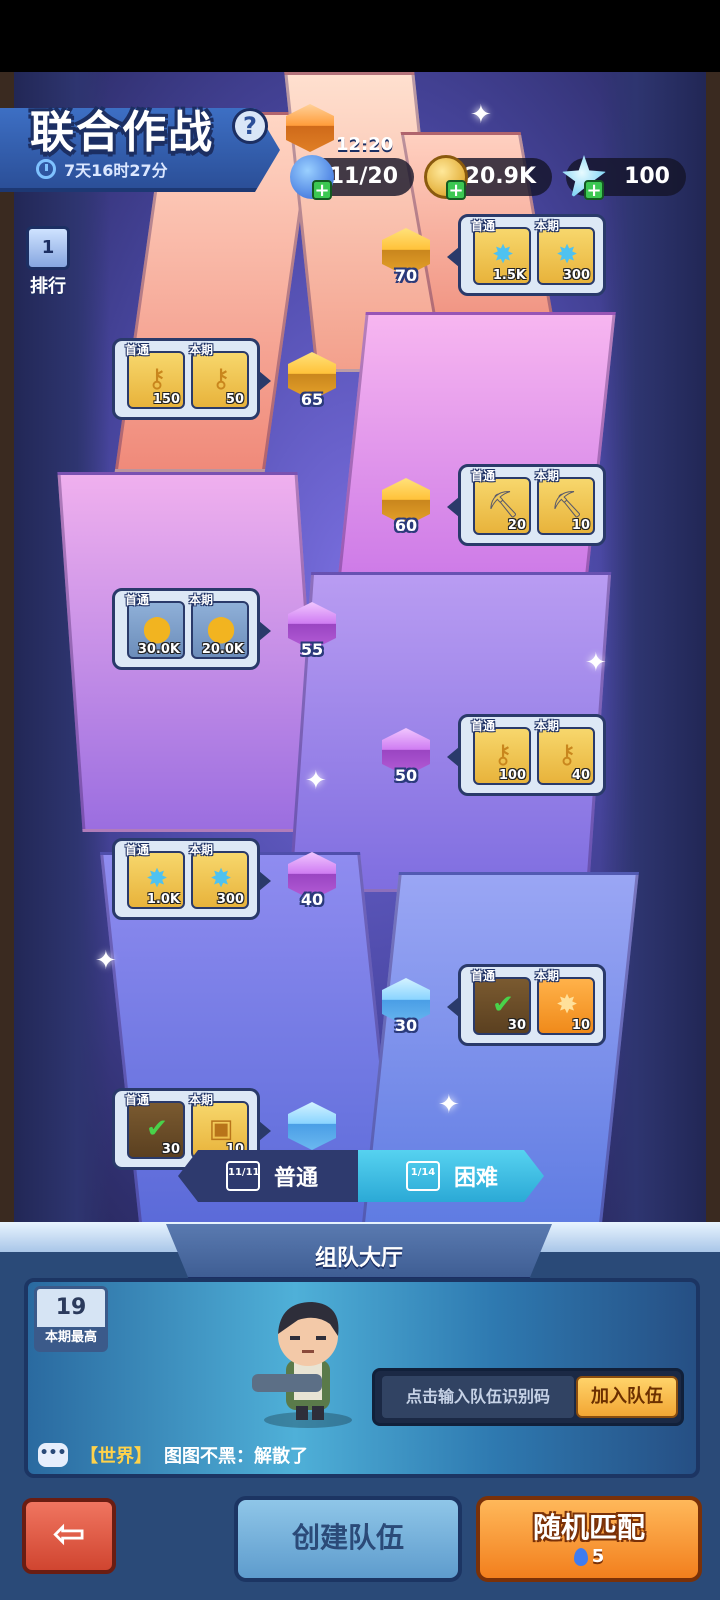 Image resolution: width=720 pixels, height=1600 pixels. I want to click on level-number: 55, so click(312, 649).